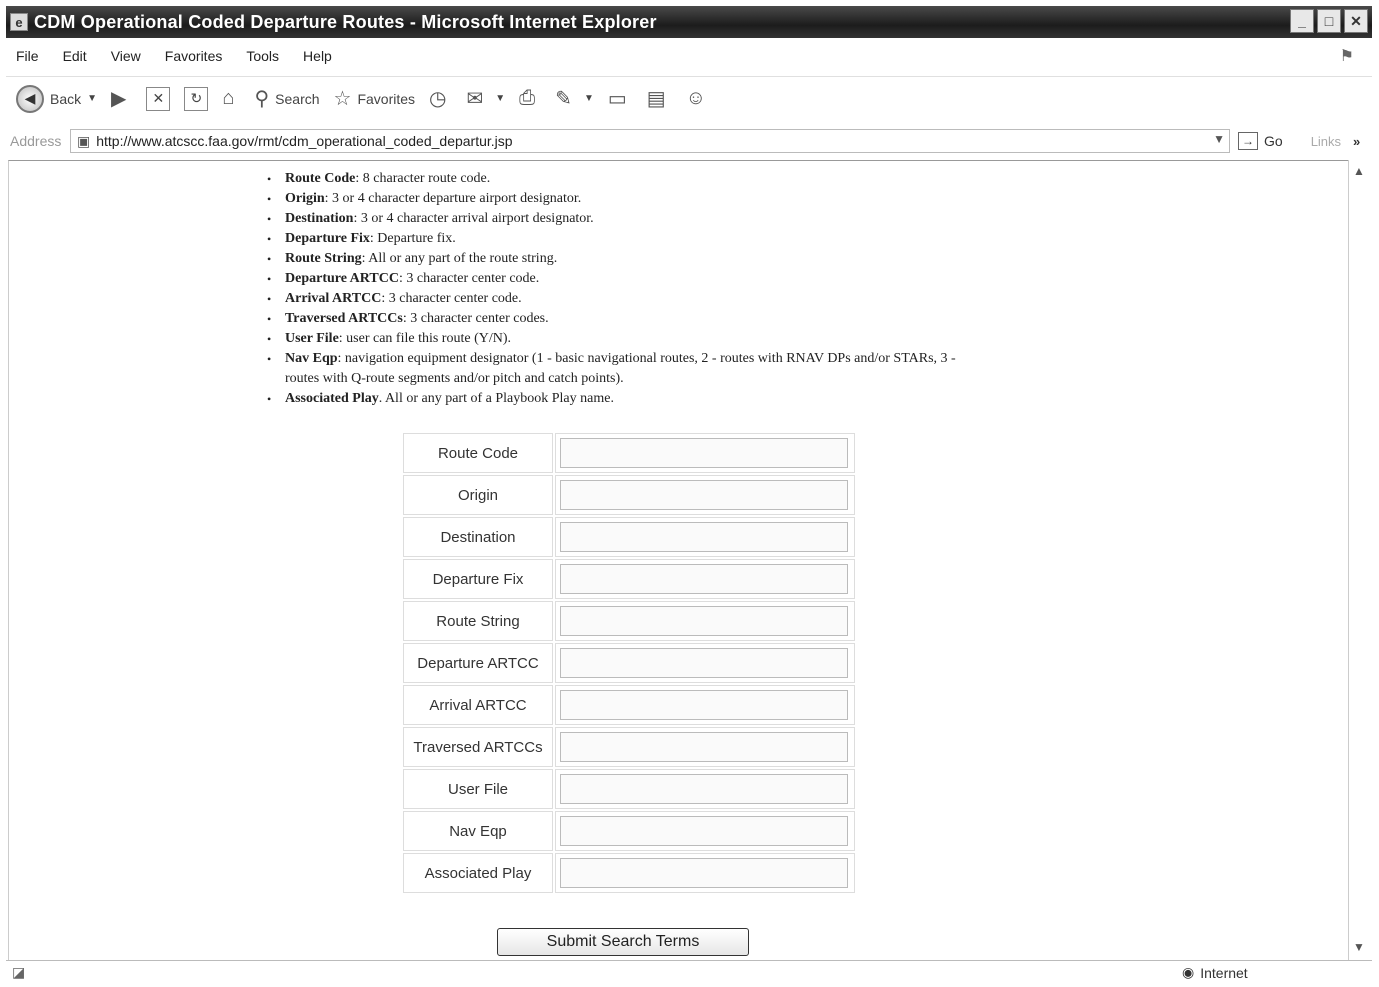 Image resolution: width=1379 pixels, height=987 pixels. I want to click on address-dropdown-icon: ▼, so click(1219, 139).